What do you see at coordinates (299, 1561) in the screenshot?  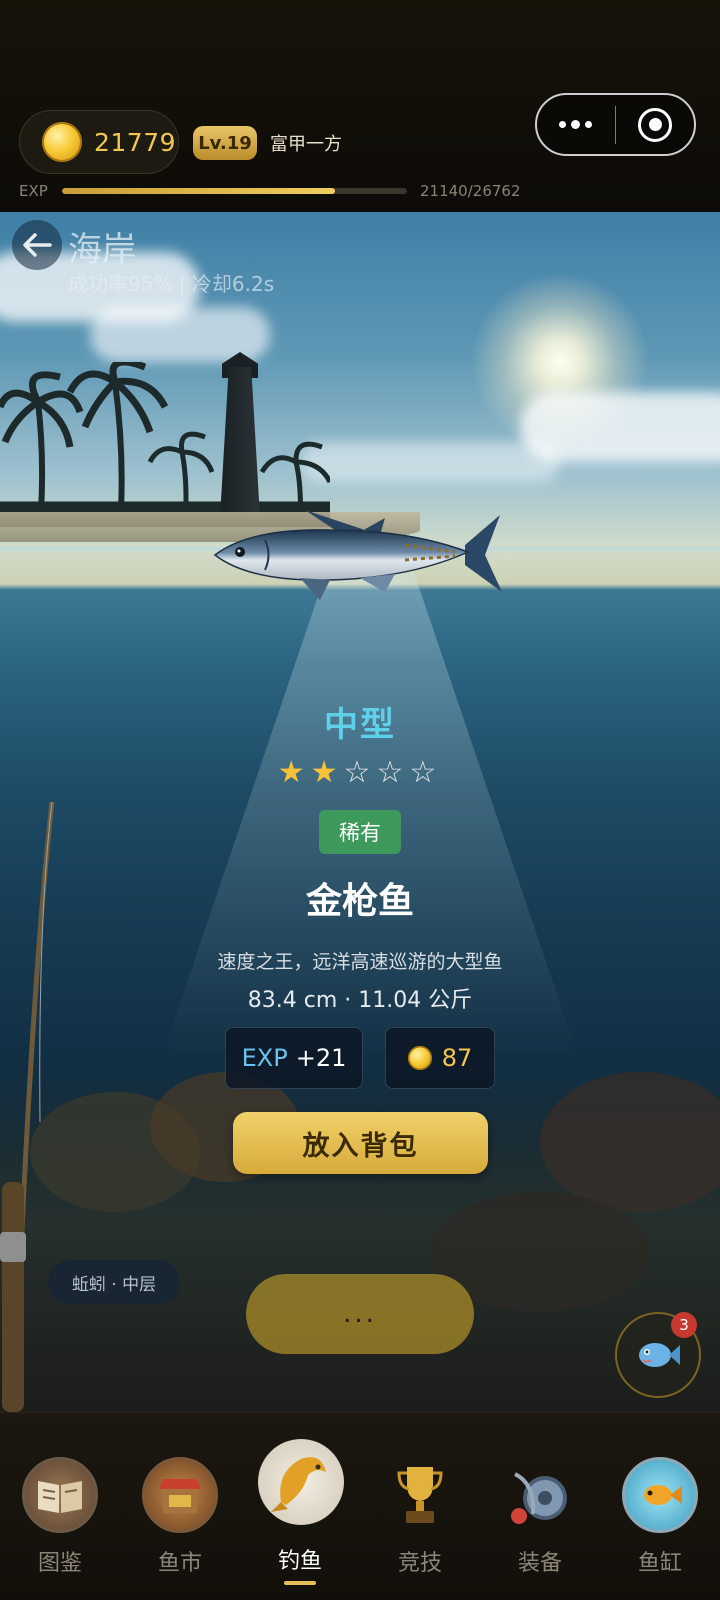 I see `nav-label: 钓鱼` at bounding box center [299, 1561].